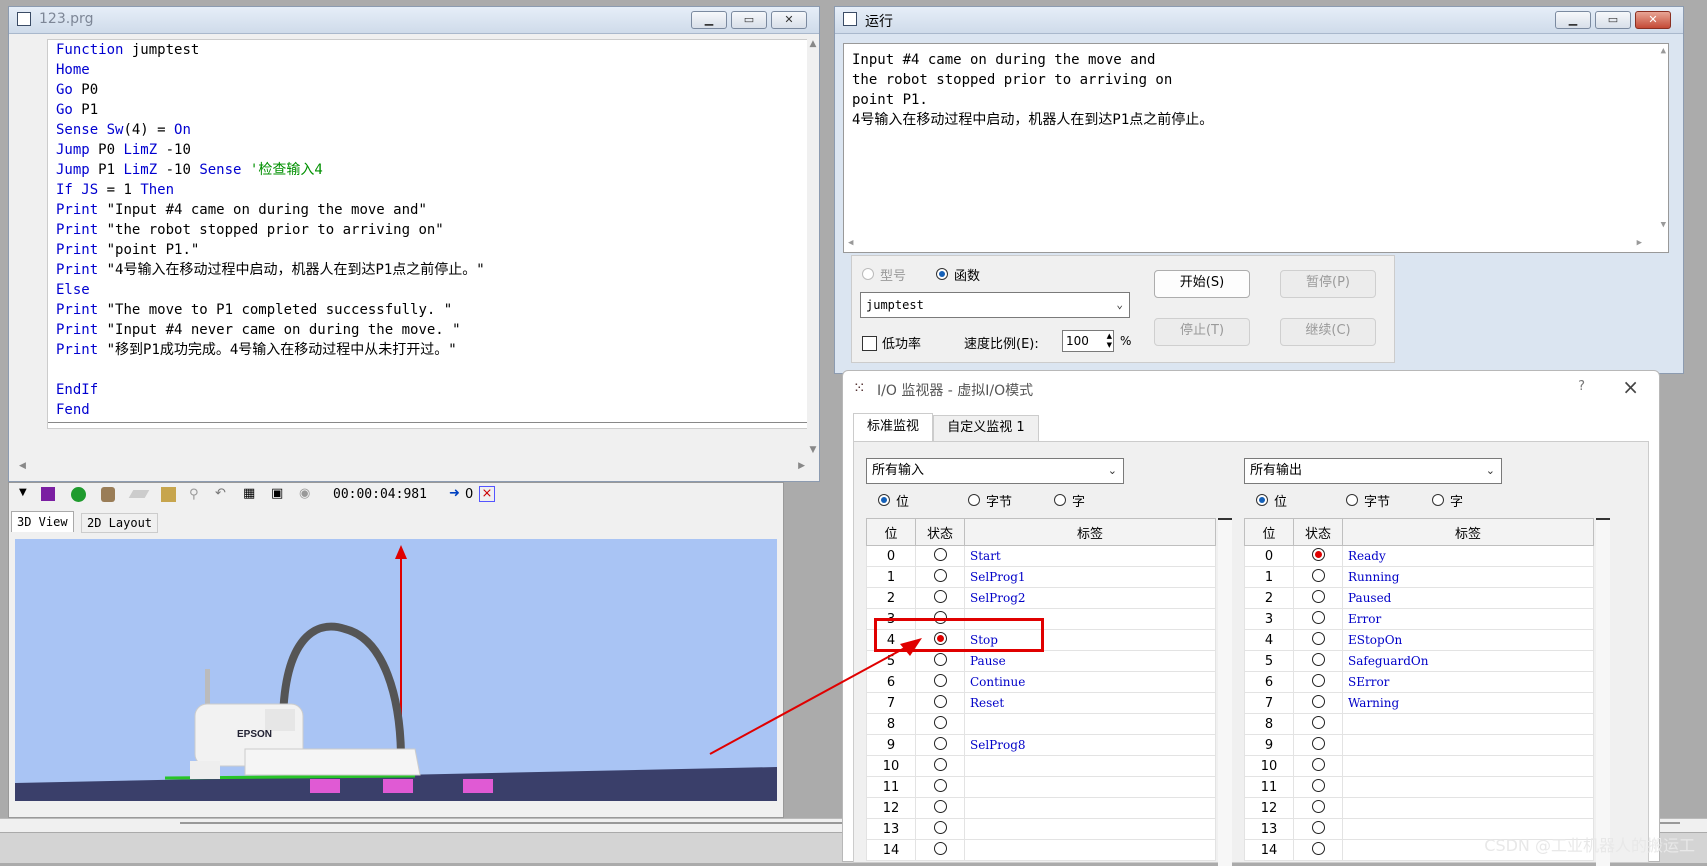 The width and height of the screenshot is (1707, 866). Describe the element at coordinates (428, 290) in the screenshot. I see `code-line: Else` at that location.